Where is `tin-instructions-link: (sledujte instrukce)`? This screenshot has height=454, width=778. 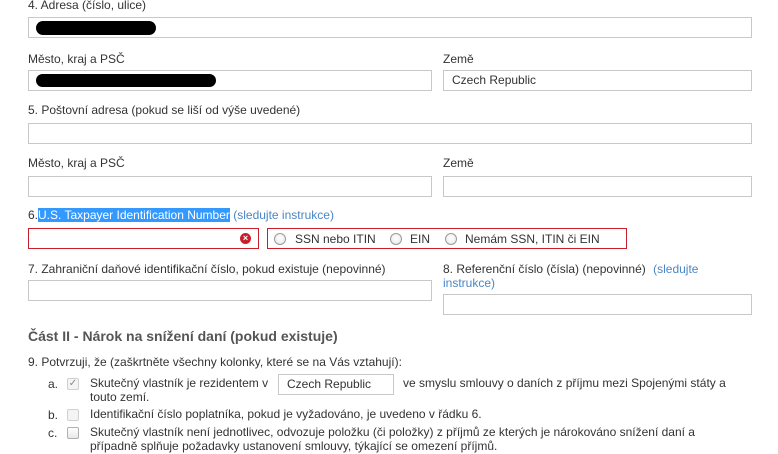
tin-instructions-link: (sledujte instrukce) is located at coordinates (283, 215).